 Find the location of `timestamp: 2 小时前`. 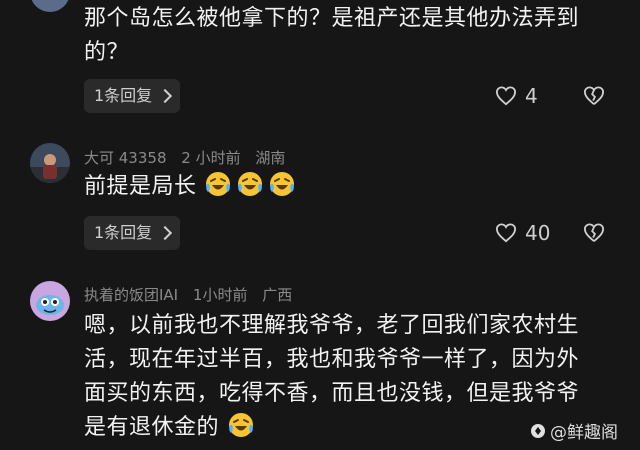

timestamp: 2 小时前 is located at coordinates (211, 158).